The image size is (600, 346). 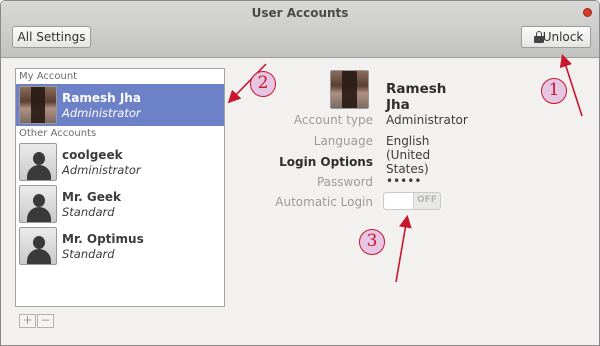 What do you see at coordinates (587, 12) in the screenshot?
I see `close-icon` at bounding box center [587, 12].